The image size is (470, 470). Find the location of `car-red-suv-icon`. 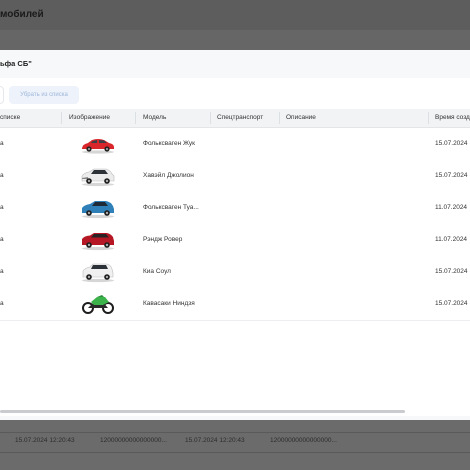

car-red-suv-icon is located at coordinates (98, 242).